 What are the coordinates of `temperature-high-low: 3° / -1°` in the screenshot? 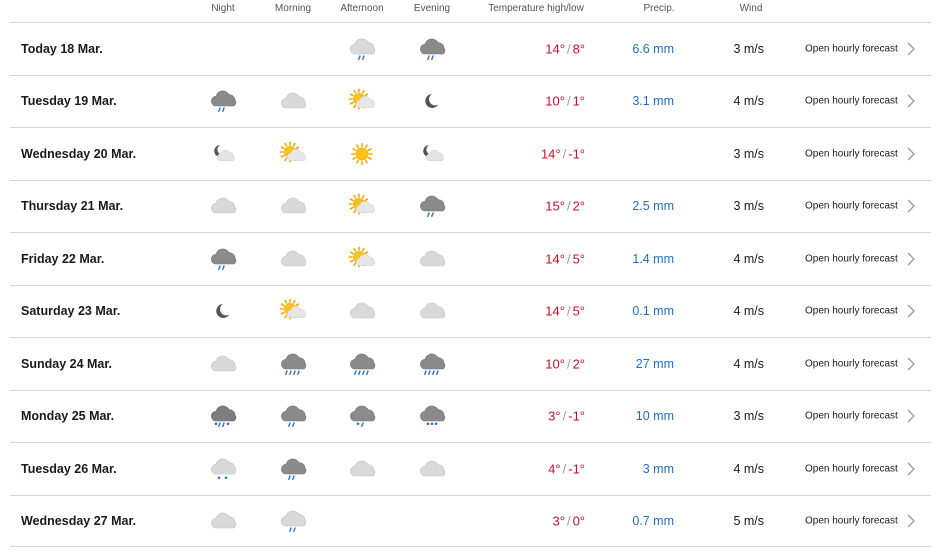 It's located at (566, 416).